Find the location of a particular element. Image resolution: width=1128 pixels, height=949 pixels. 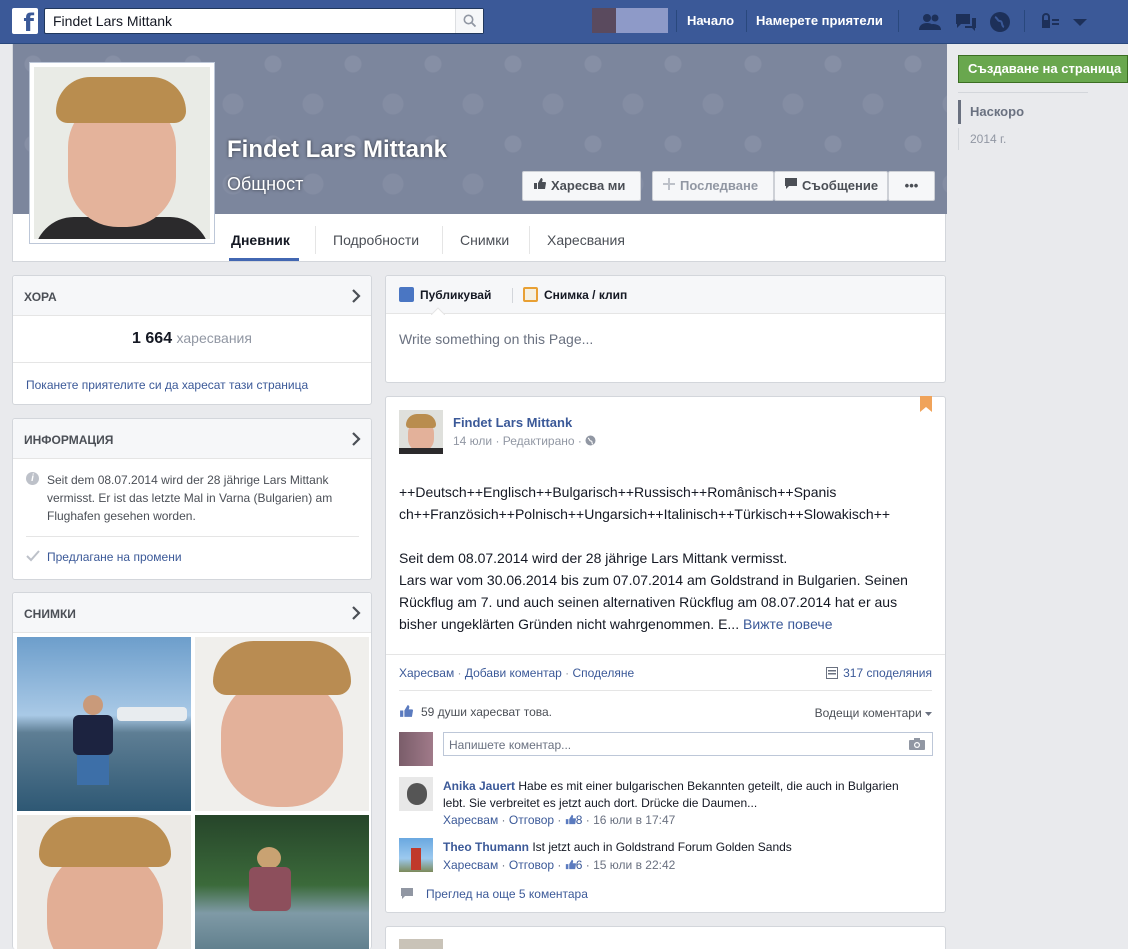

photo-boat is located at coordinates (152, 714).